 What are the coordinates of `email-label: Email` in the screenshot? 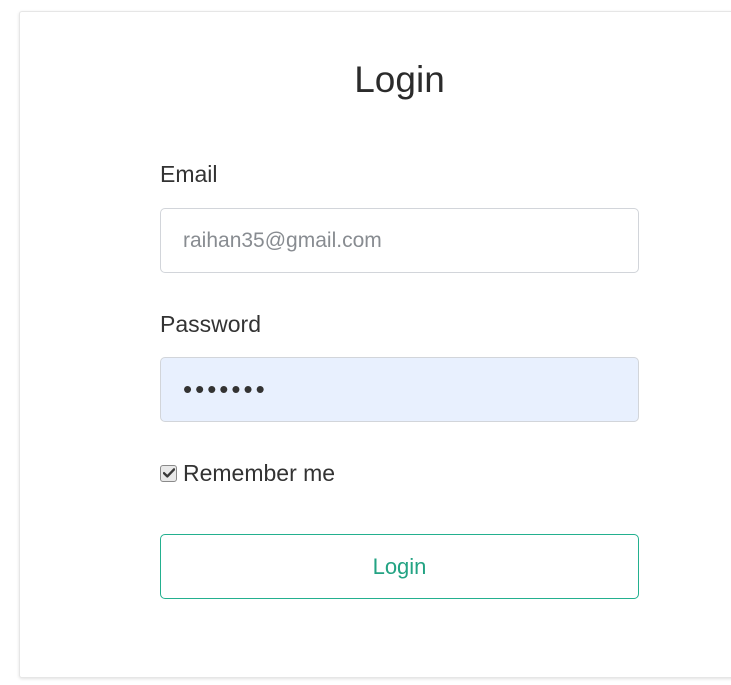 It's located at (189, 174).